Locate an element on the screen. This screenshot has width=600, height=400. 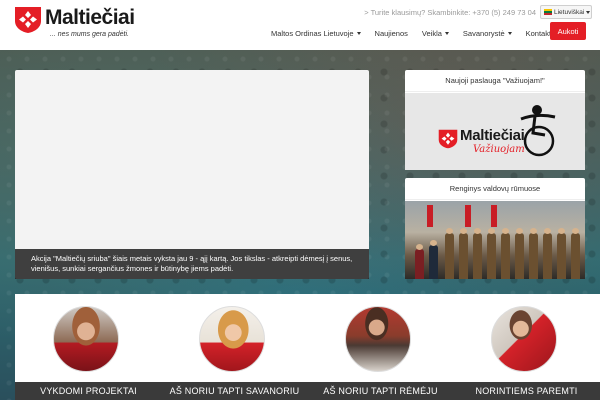
card-supporter: AŠ NORIU TAPTI RĖMĖJU is located at coordinates (380, 347).